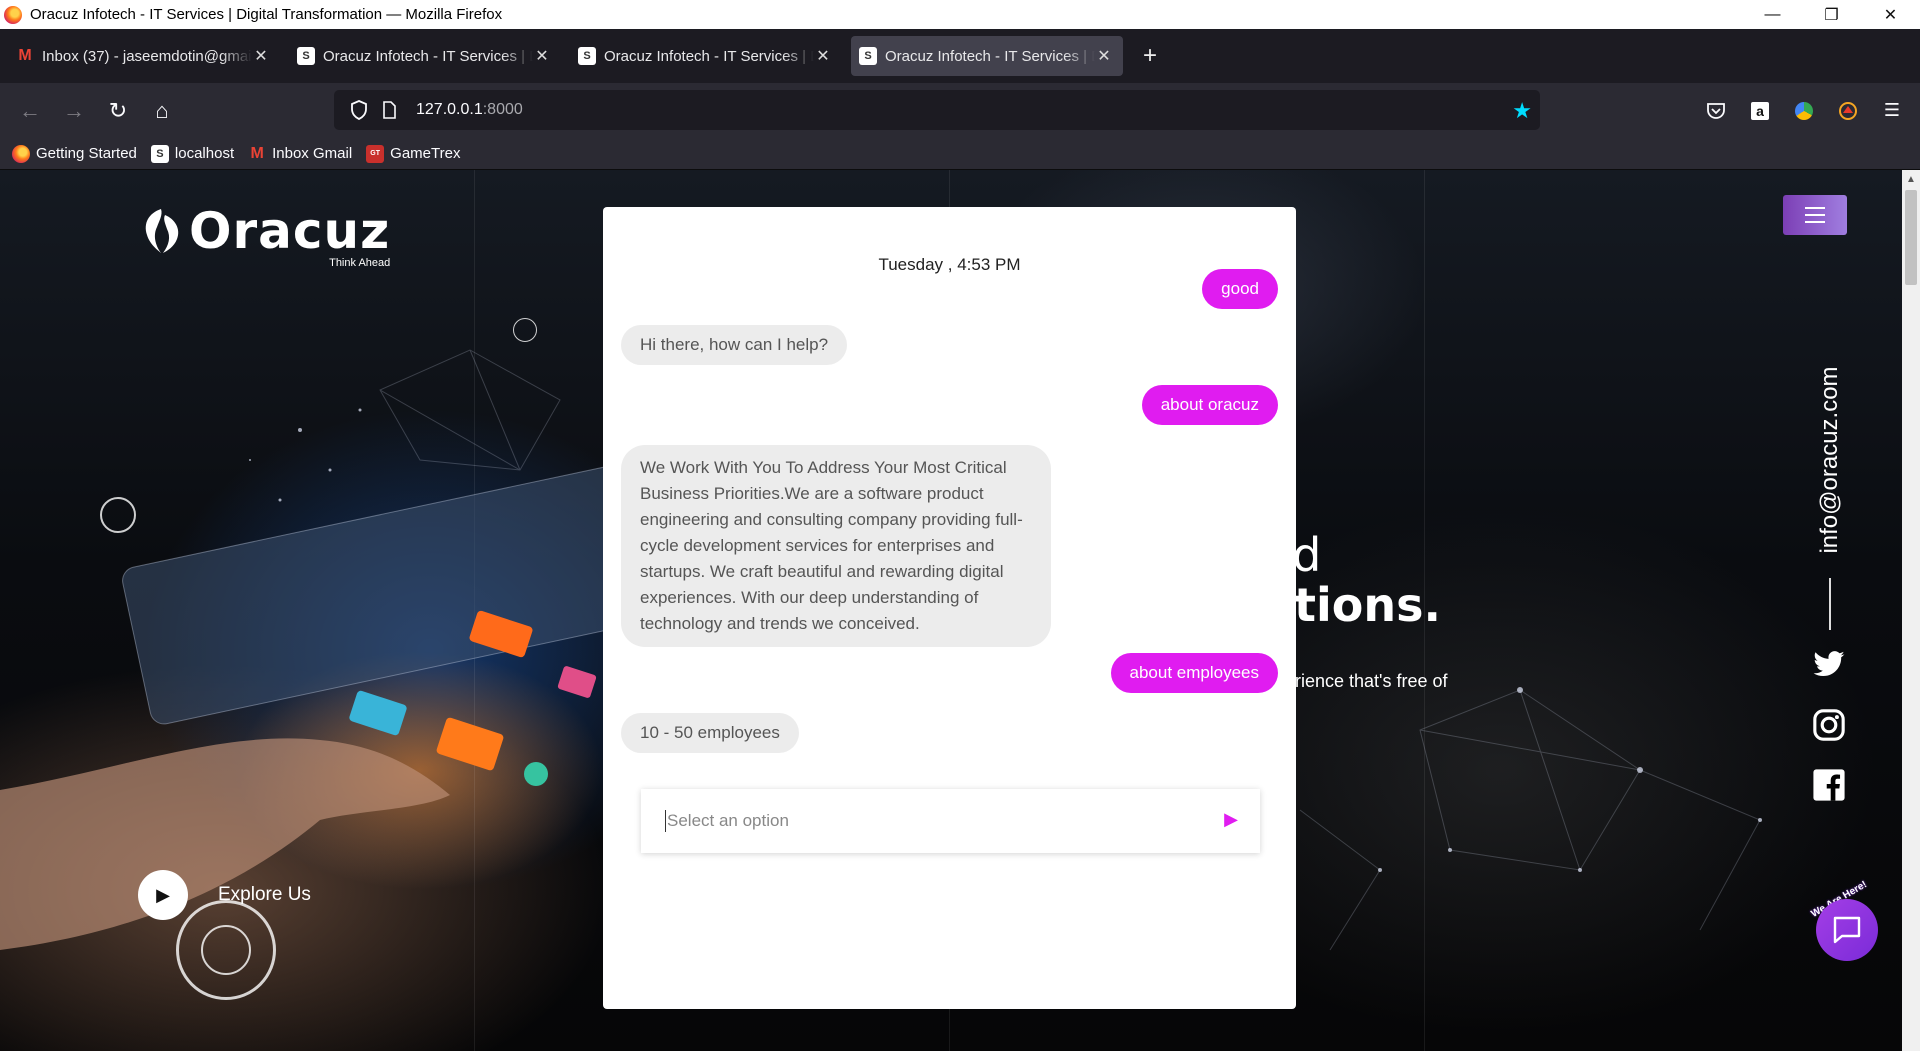 This screenshot has height=1051, width=1920. I want to click on logo-tagline: Think Ahead, so click(360, 263).